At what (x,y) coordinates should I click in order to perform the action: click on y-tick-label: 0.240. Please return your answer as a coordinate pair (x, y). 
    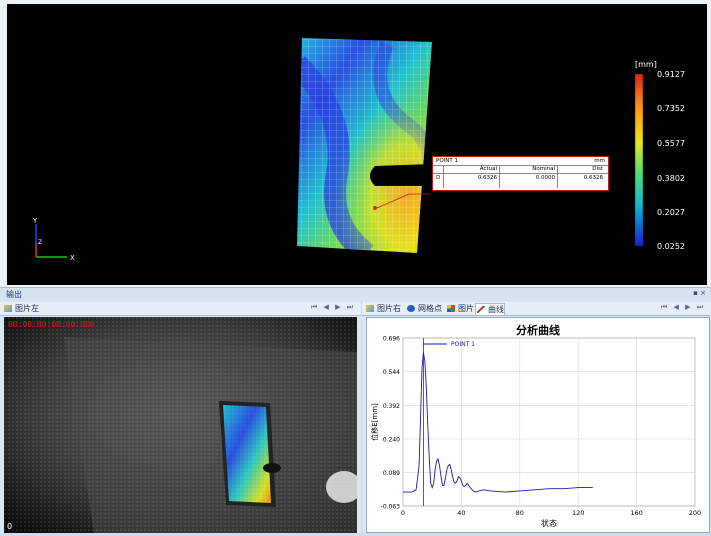
    Looking at the image, I should click on (391, 439).